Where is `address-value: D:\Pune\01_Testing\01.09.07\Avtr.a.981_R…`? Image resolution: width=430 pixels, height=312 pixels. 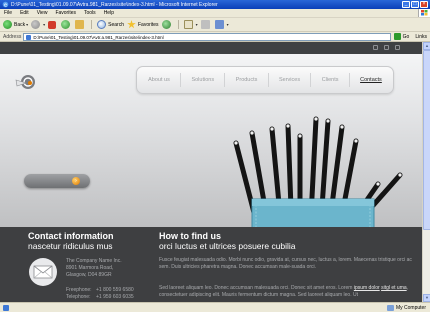 address-value: D:\Pune\01_Testing\01.09.07\Avtr.a.981_R… is located at coordinates (98, 37).